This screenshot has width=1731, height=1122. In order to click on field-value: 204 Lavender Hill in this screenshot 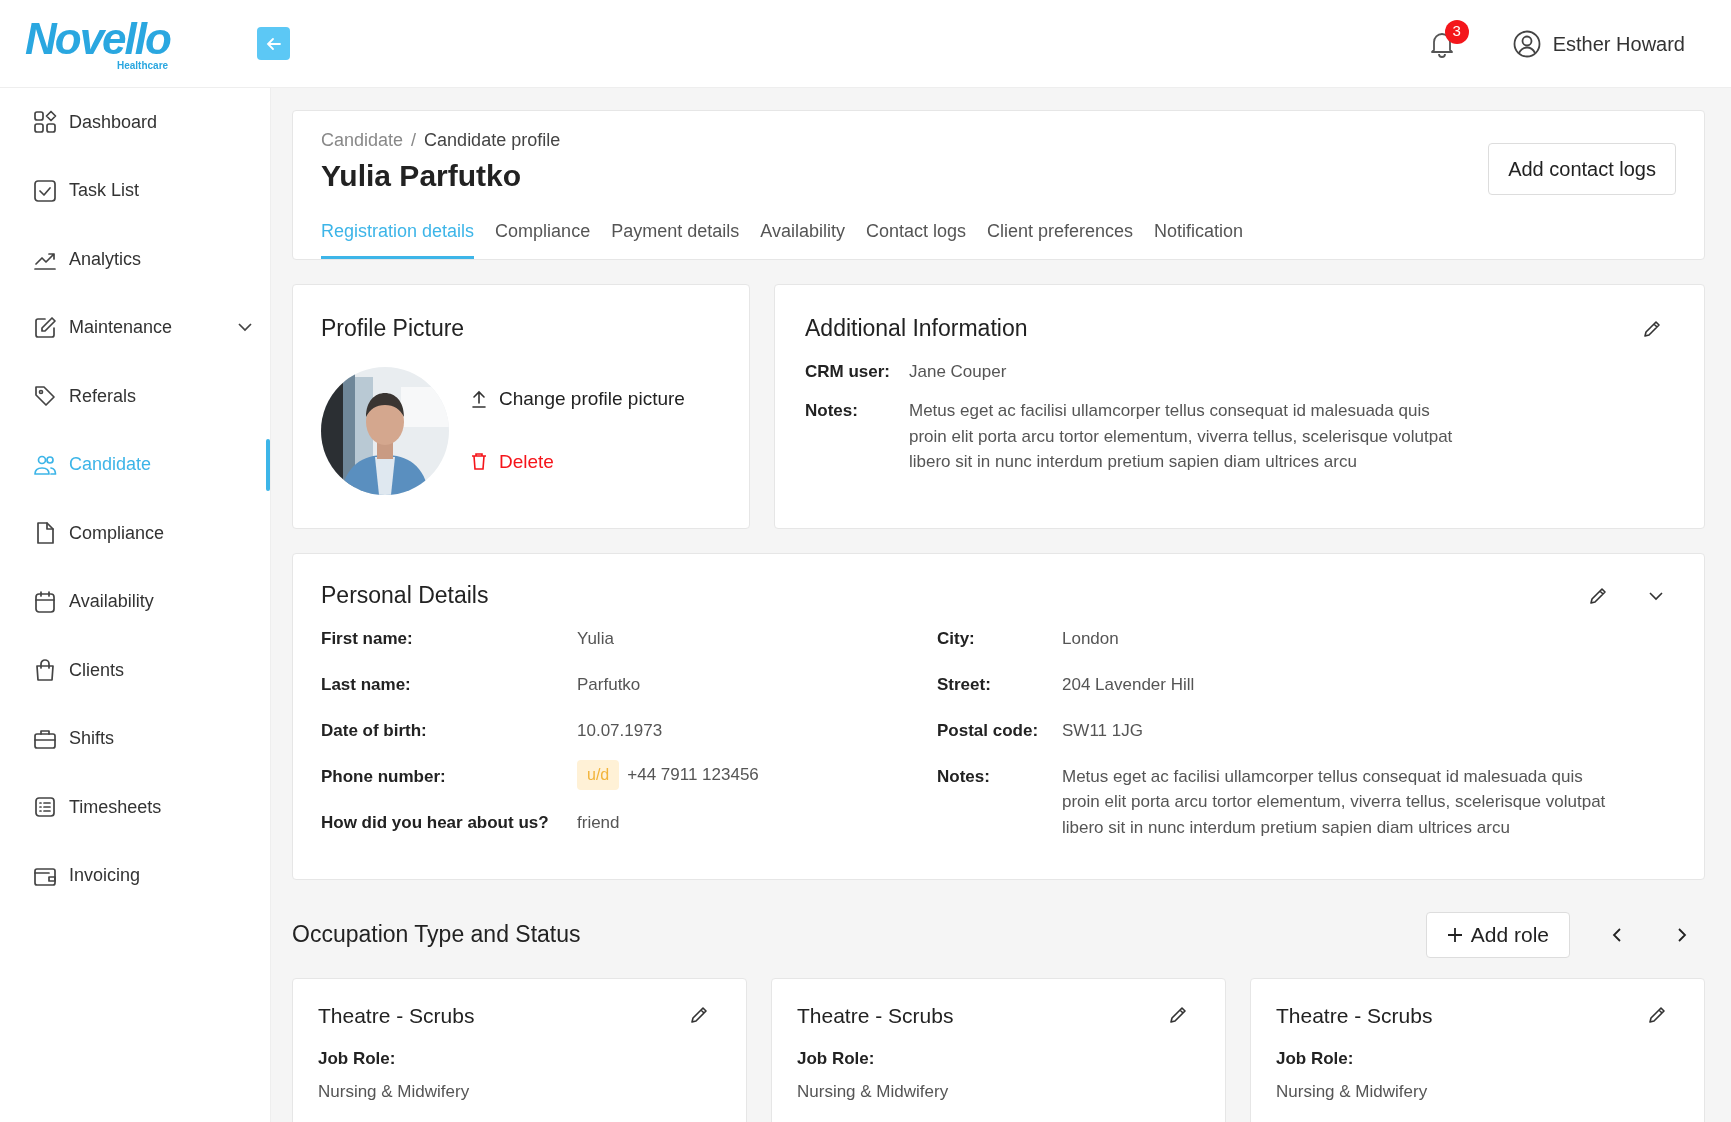, I will do `click(1128, 684)`.